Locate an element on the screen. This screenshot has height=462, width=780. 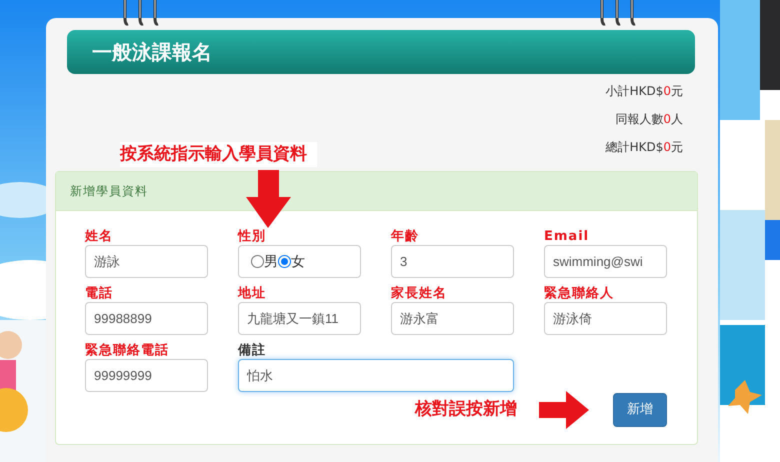
add-button: 新增 is located at coordinates (640, 410).